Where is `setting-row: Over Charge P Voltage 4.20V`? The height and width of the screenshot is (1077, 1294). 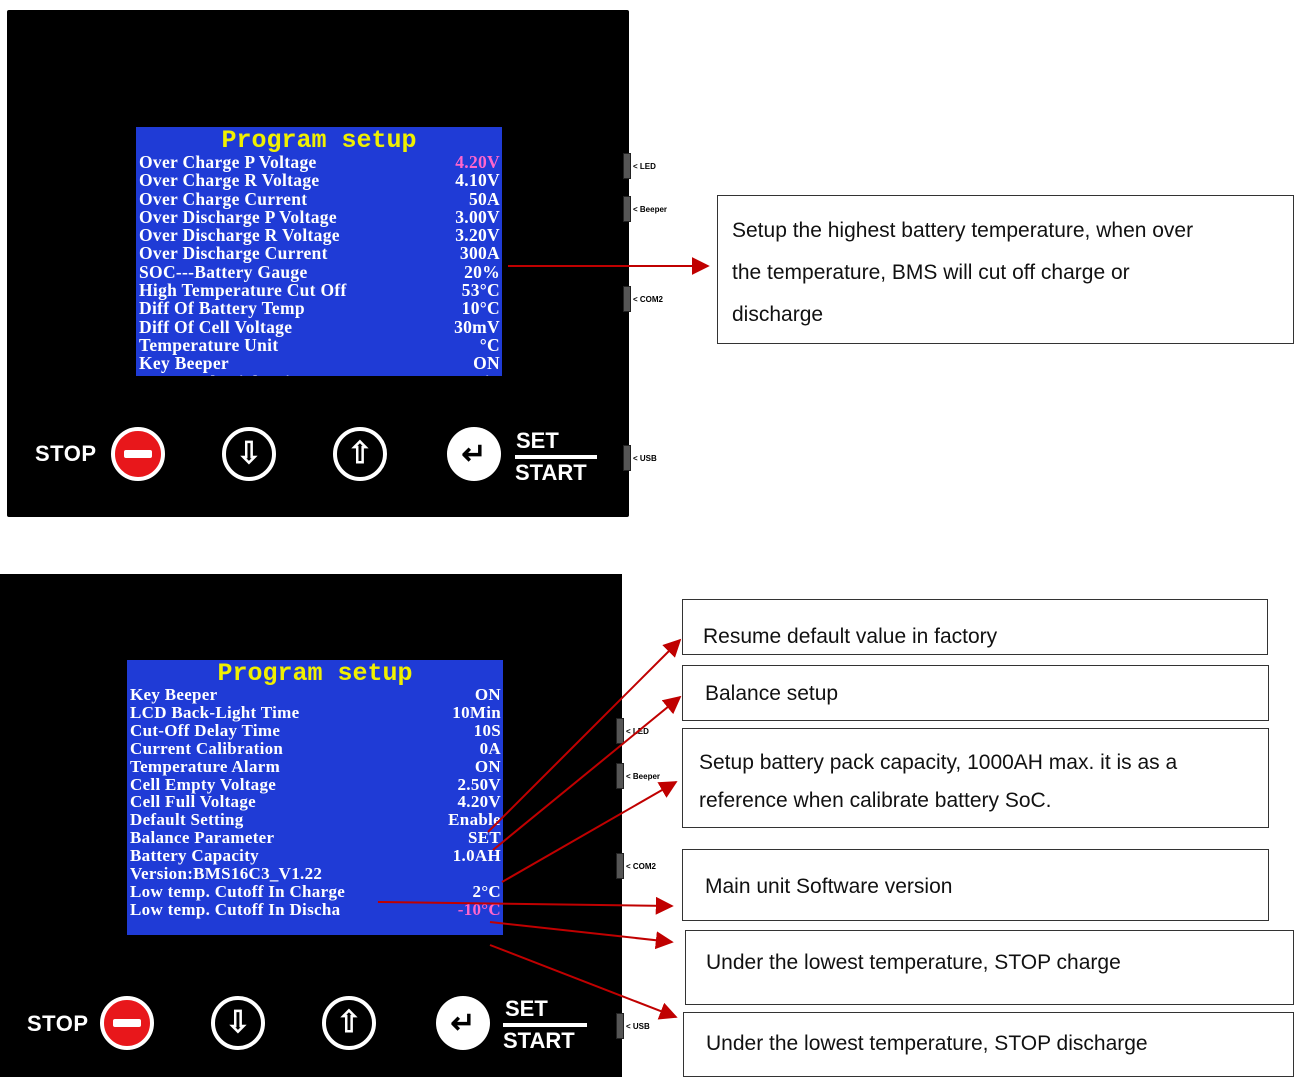
setting-row: Over Charge P Voltage 4.20V is located at coordinates (319, 162).